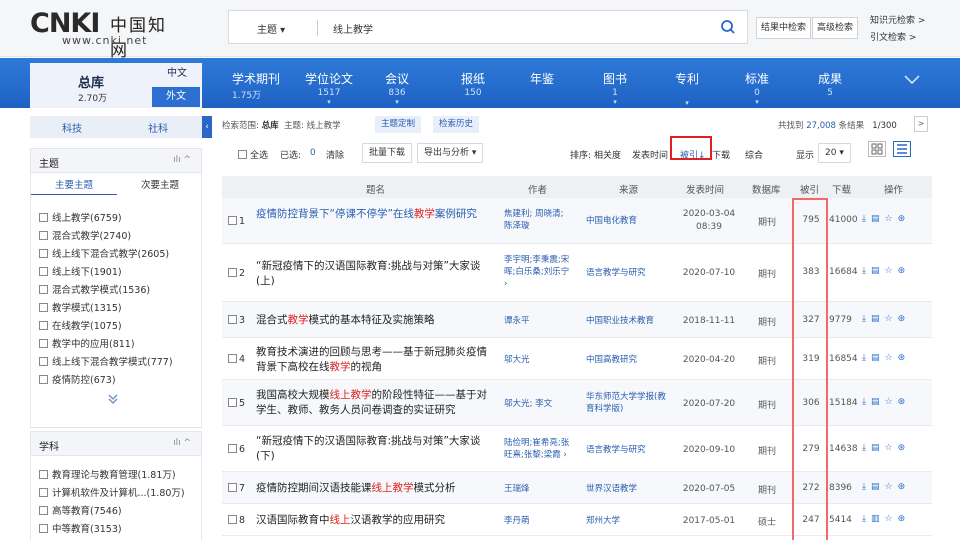 This screenshot has height=540, width=960. What do you see at coordinates (539, 449) in the screenshot?
I see `result-author: 陆俭明;崔希亮;张旺熹;张黎;梁霞 ›` at bounding box center [539, 449].